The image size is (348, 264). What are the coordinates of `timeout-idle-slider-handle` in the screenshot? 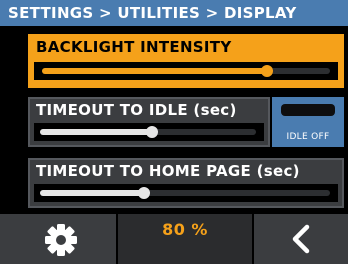 It's located at (152, 132).